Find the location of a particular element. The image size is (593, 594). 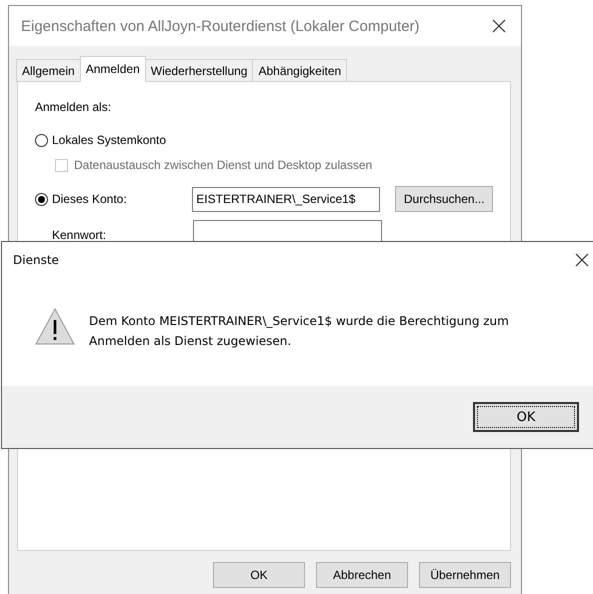

dialog-title: Dienste is located at coordinates (36, 260).